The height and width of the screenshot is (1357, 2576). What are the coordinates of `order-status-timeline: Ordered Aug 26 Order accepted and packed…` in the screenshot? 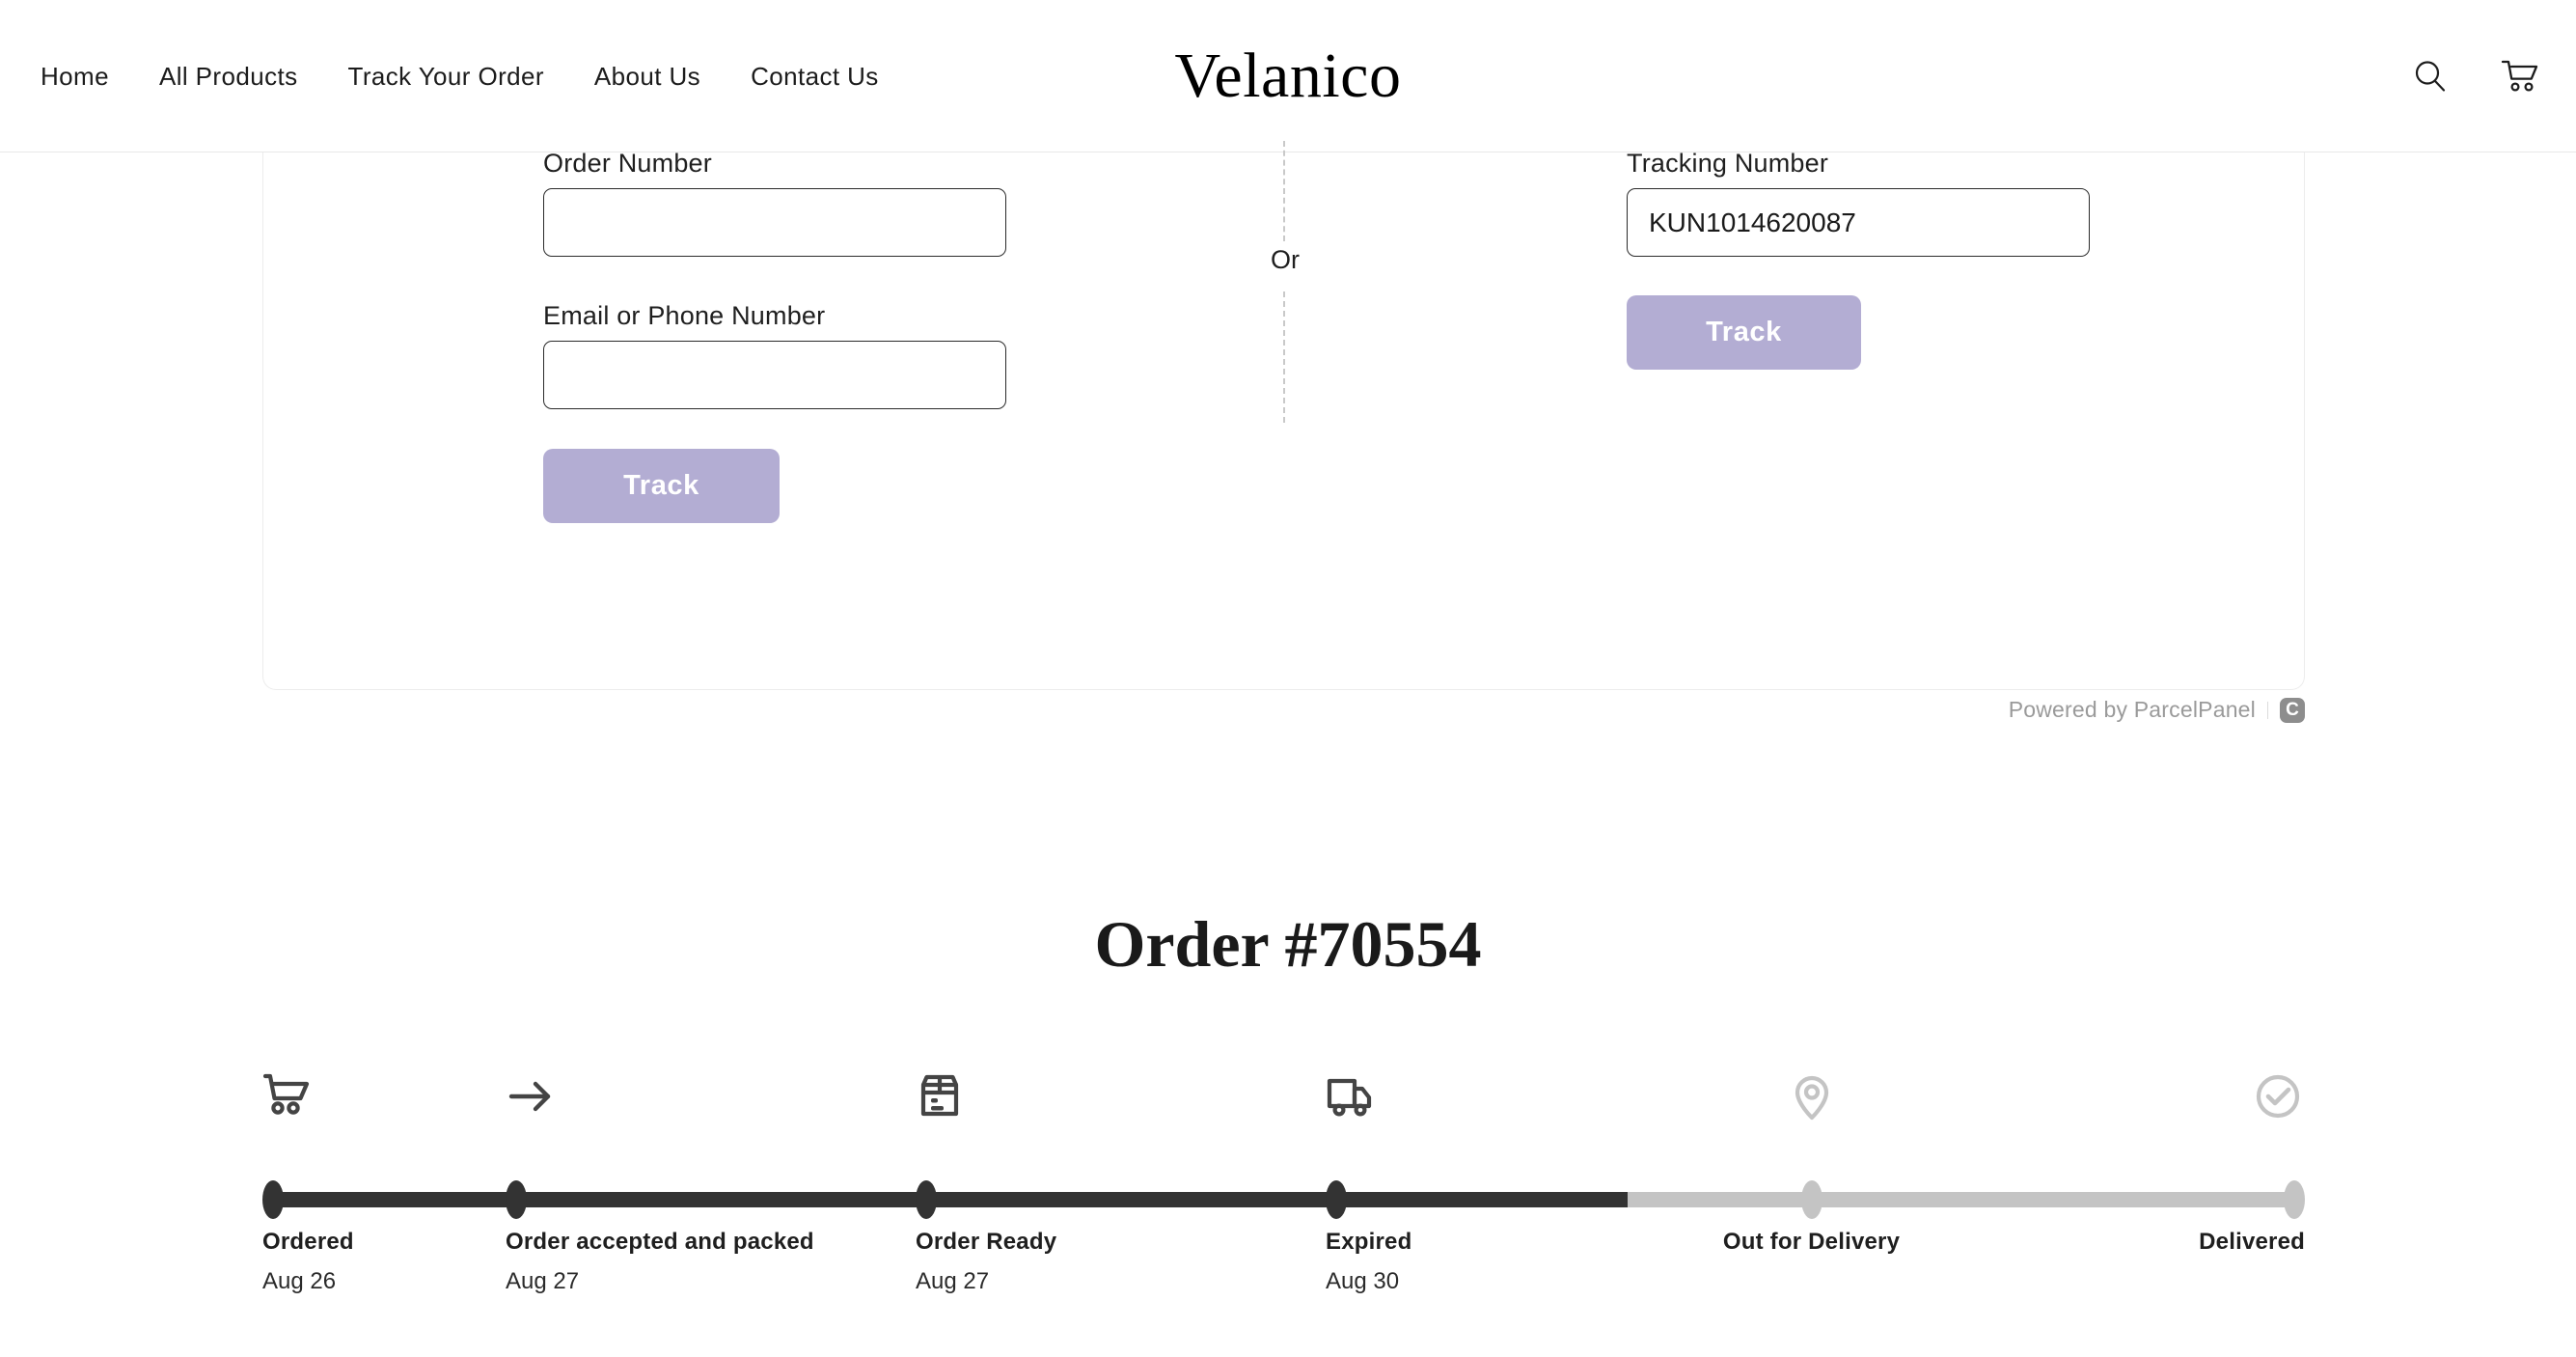 It's located at (1283, 1183).